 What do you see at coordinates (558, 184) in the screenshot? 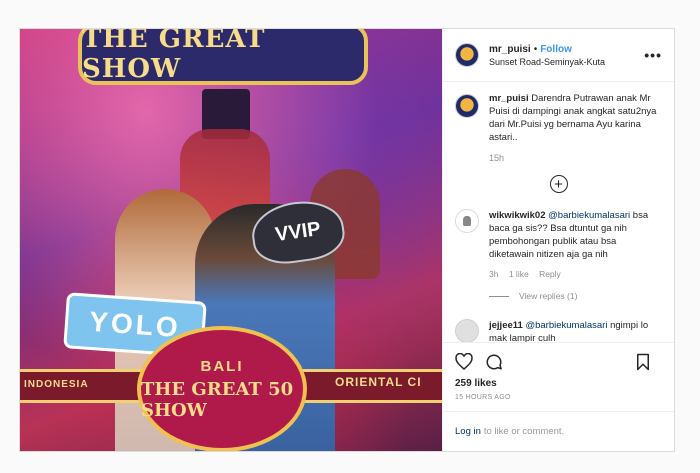
I see `load-more-comments-icon: +` at bounding box center [558, 184].